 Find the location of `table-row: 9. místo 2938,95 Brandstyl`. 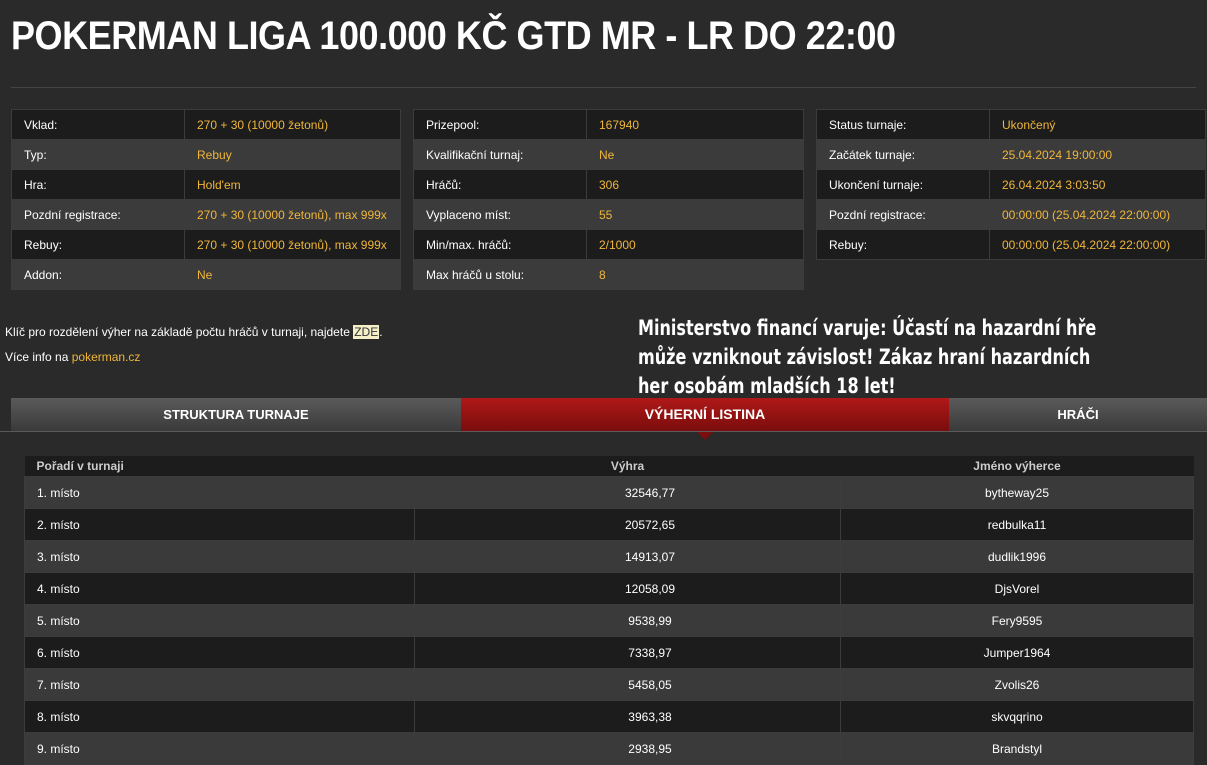

table-row: 9. místo 2938,95 Brandstyl is located at coordinates (609, 748).